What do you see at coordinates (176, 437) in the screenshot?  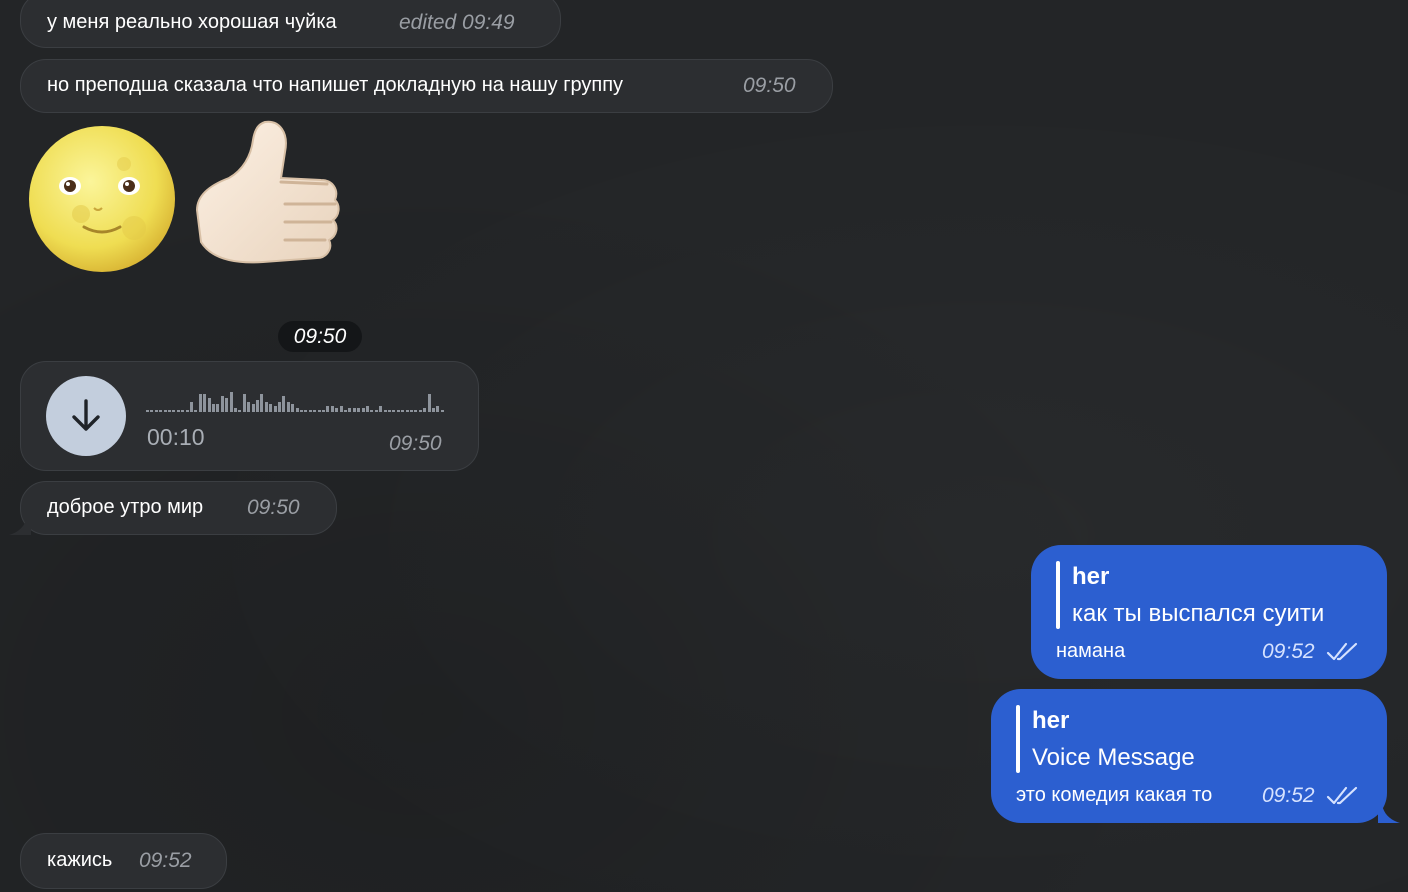 I see `voice-duration: 00:10` at bounding box center [176, 437].